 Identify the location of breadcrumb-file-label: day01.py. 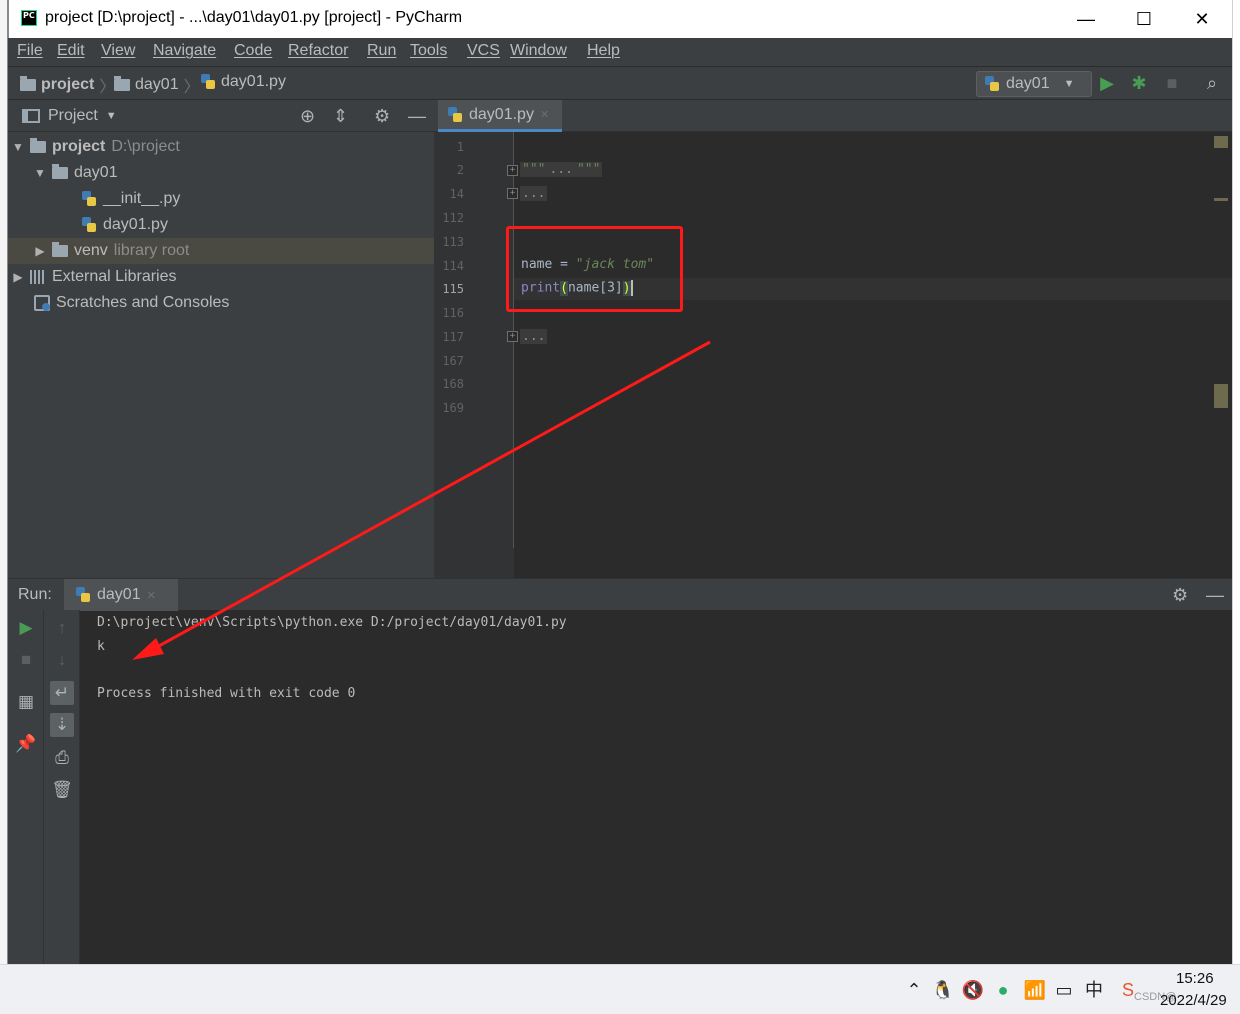
(253, 81).